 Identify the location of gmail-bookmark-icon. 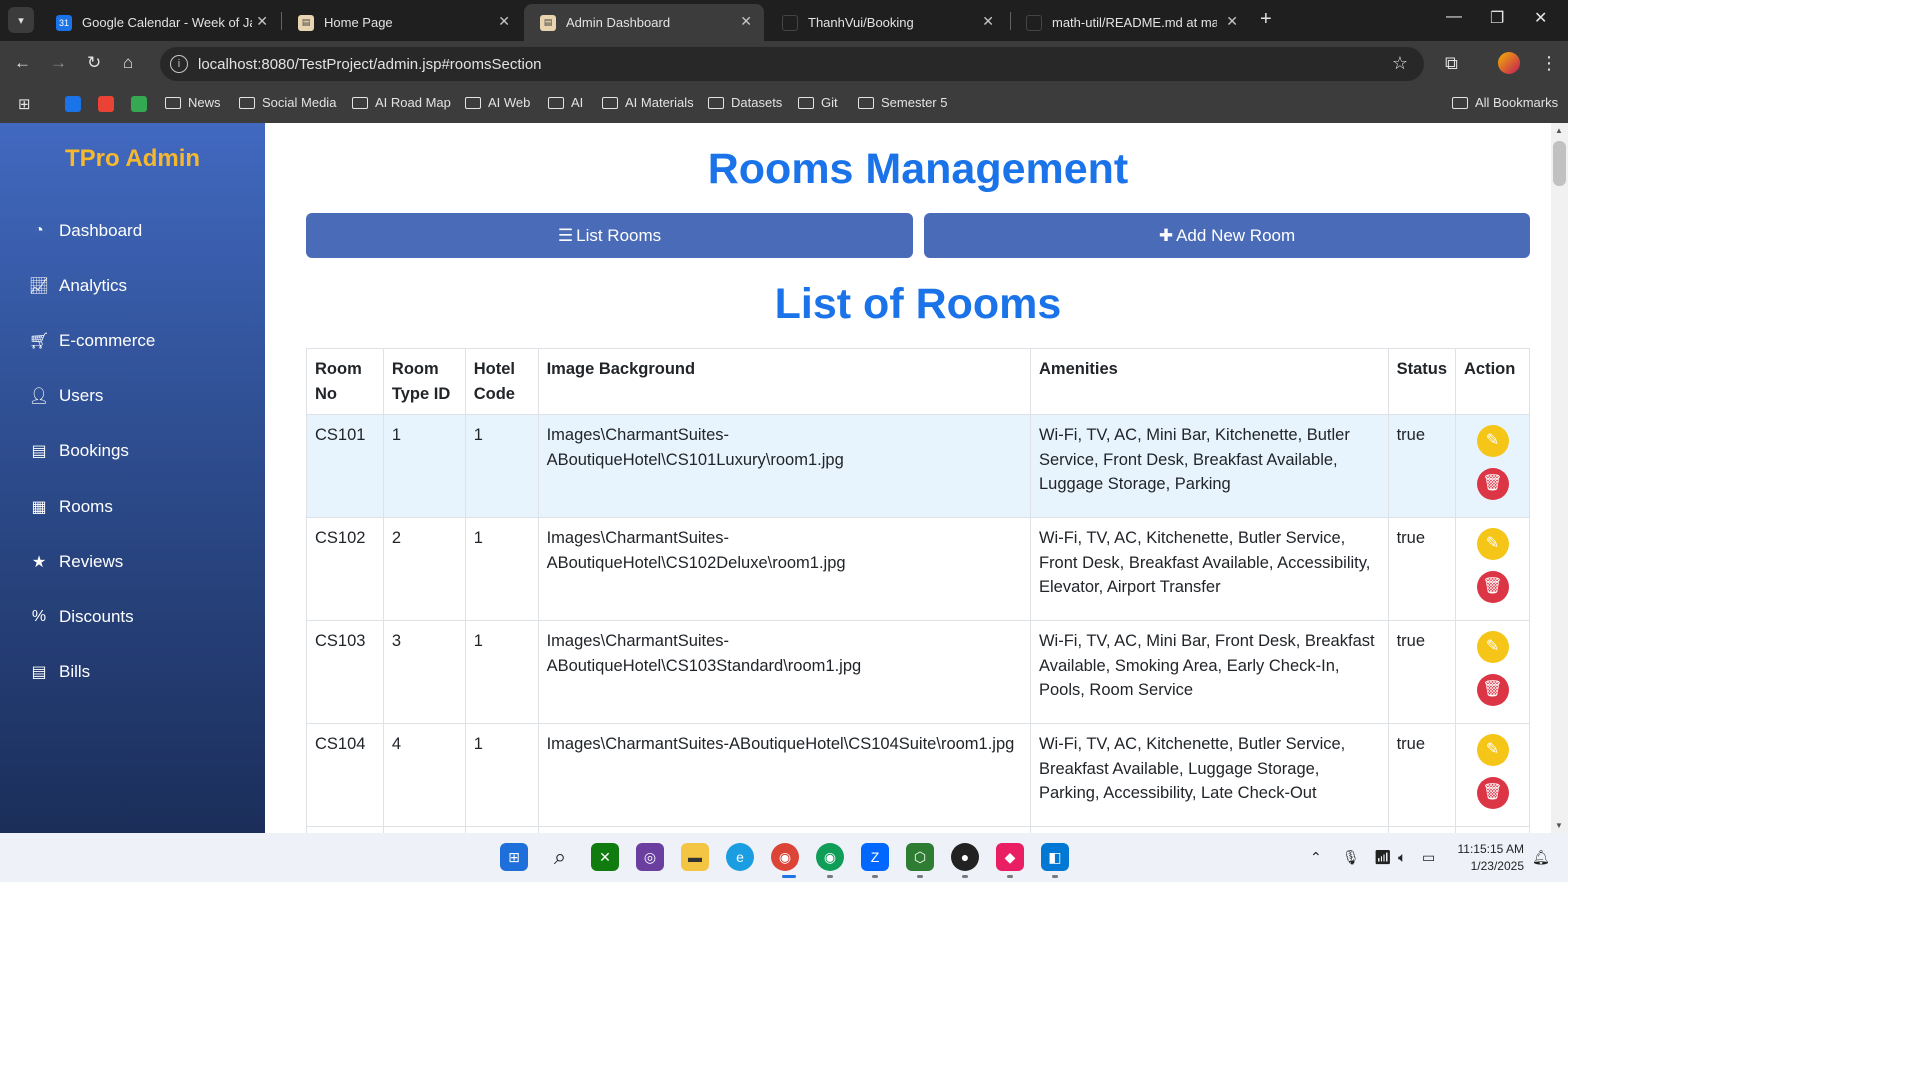
(106, 104).